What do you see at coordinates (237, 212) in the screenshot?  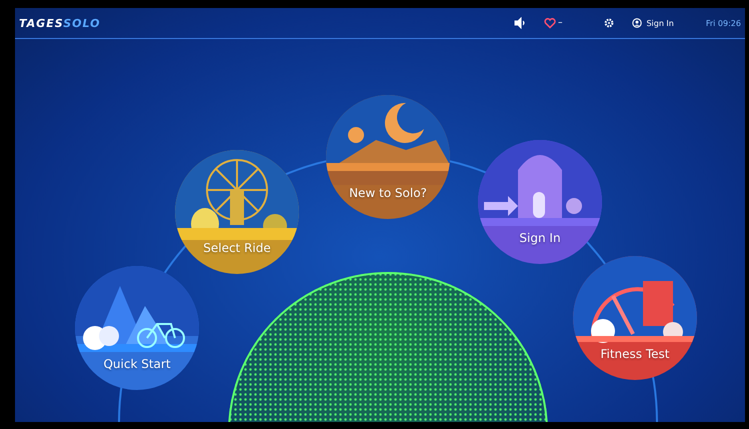 I see `menu-tile: Select Ride` at bounding box center [237, 212].